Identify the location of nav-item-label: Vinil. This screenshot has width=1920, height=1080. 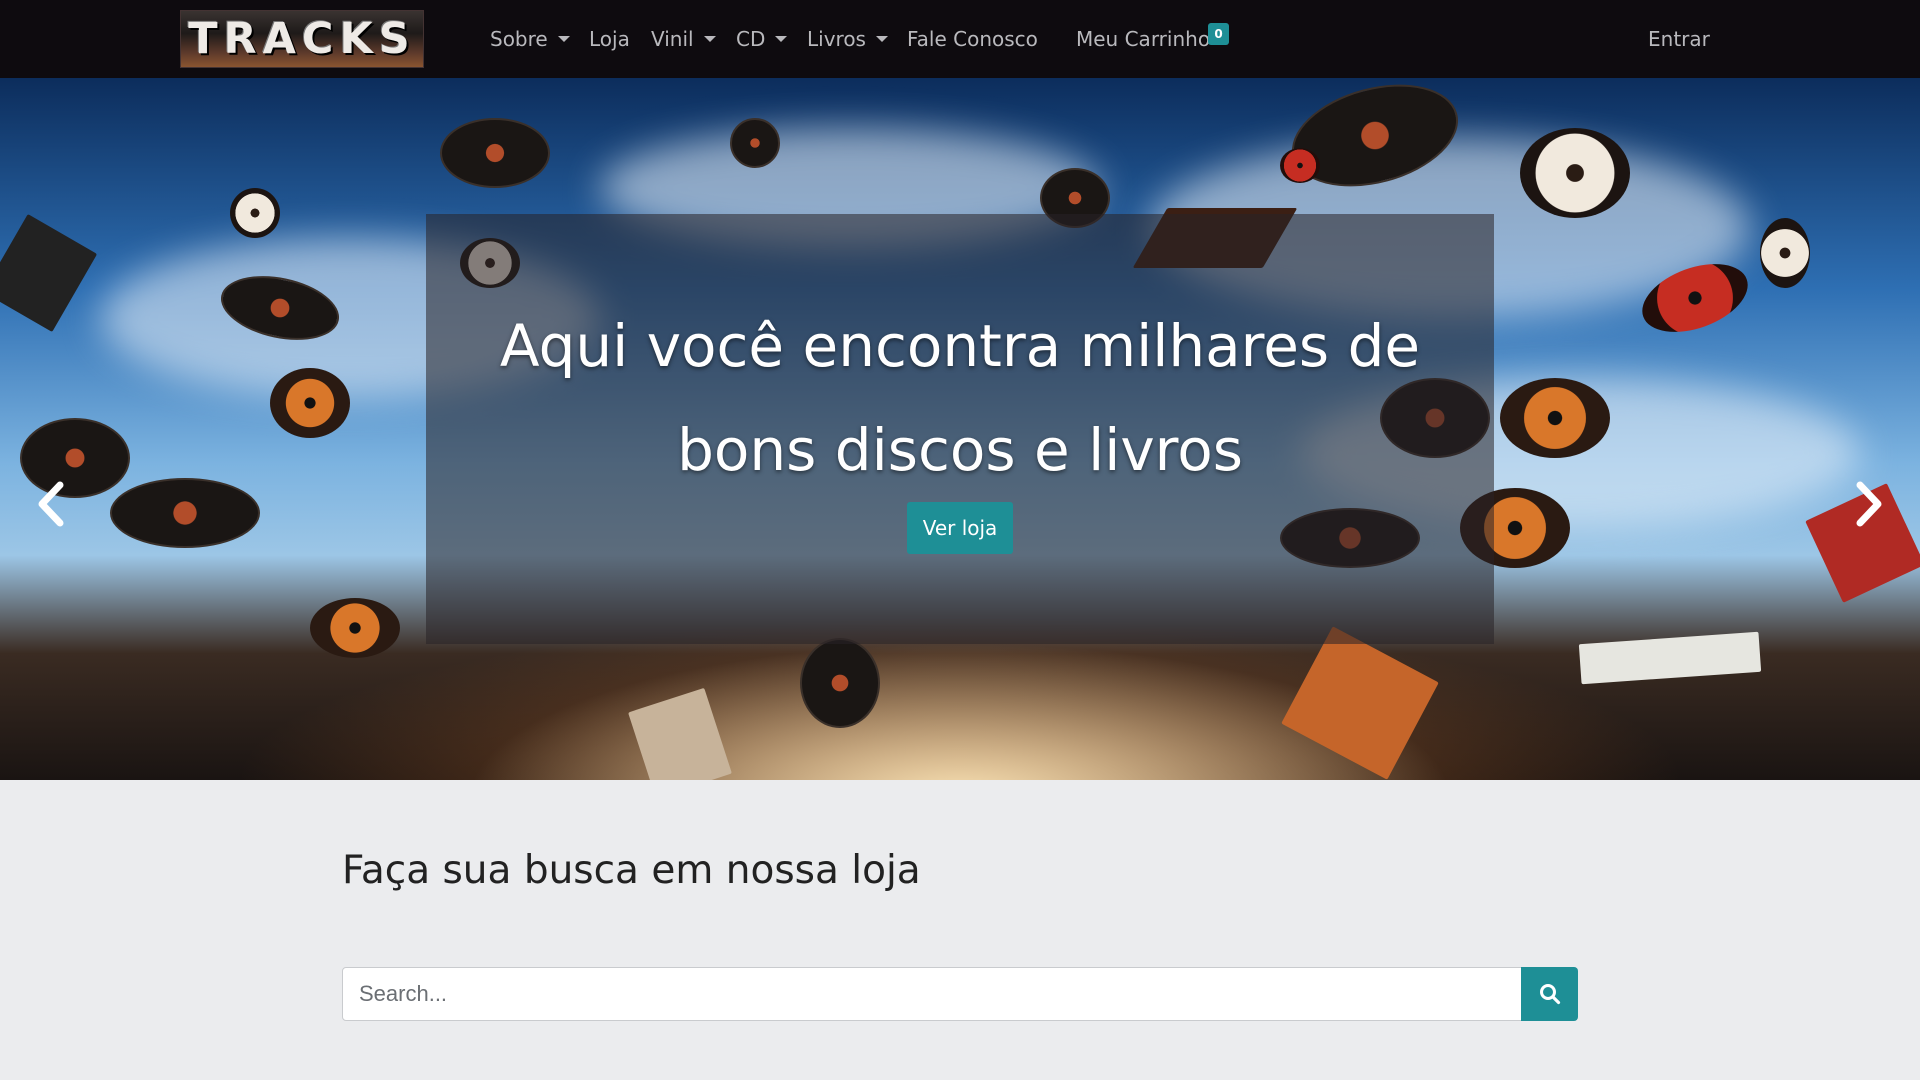
(672, 39).